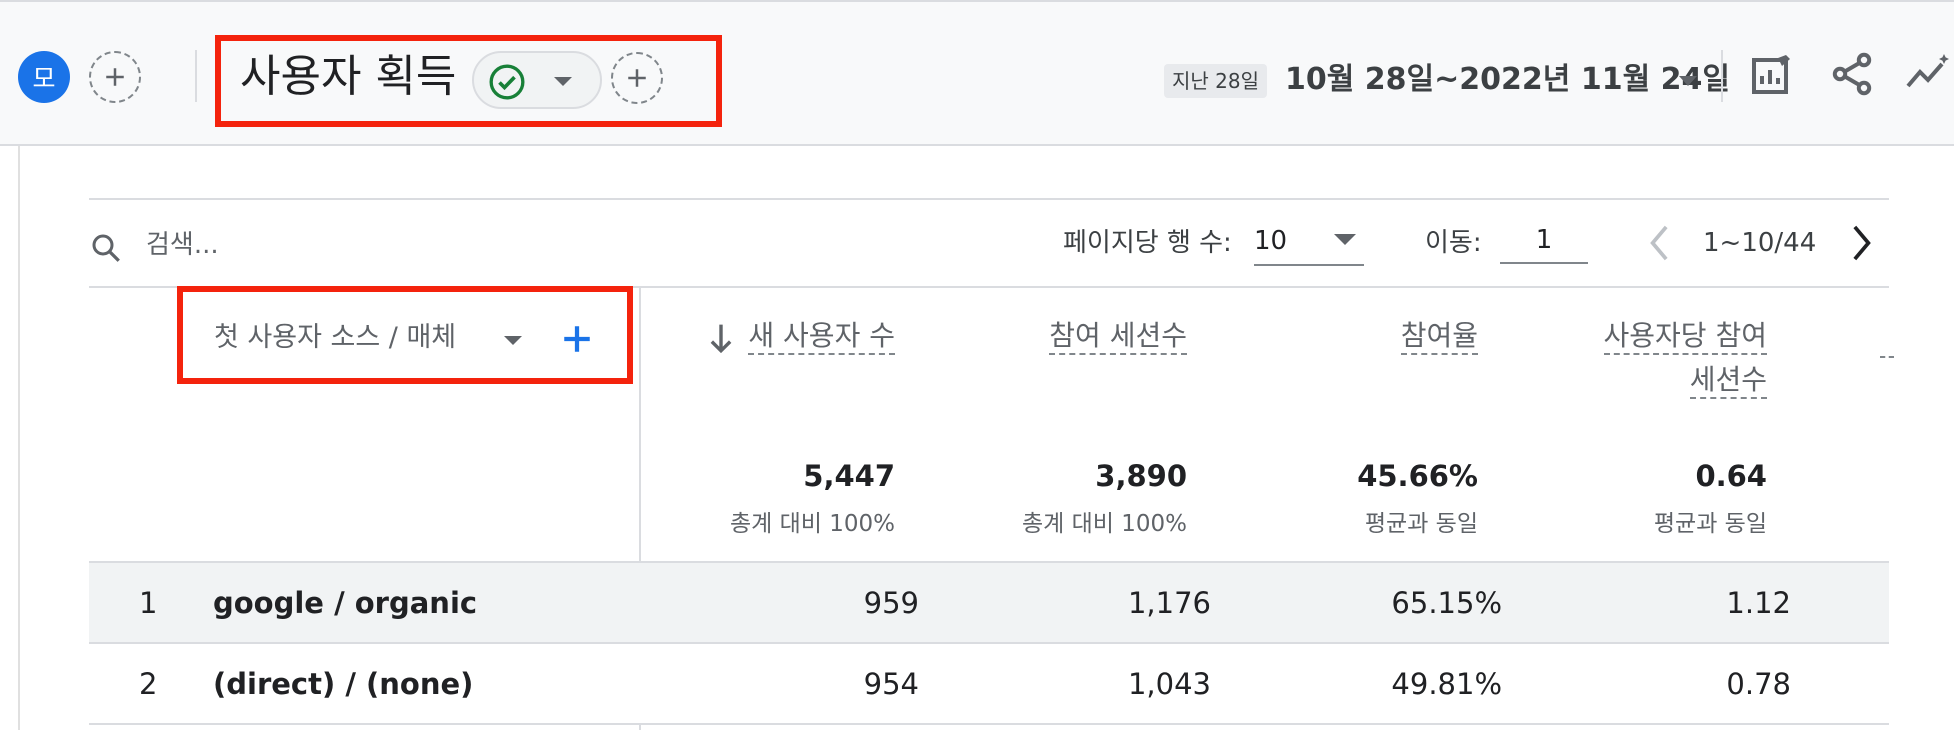  What do you see at coordinates (1446, 603) in the screenshot?
I see `row-value: 65.15%` at bounding box center [1446, 603].